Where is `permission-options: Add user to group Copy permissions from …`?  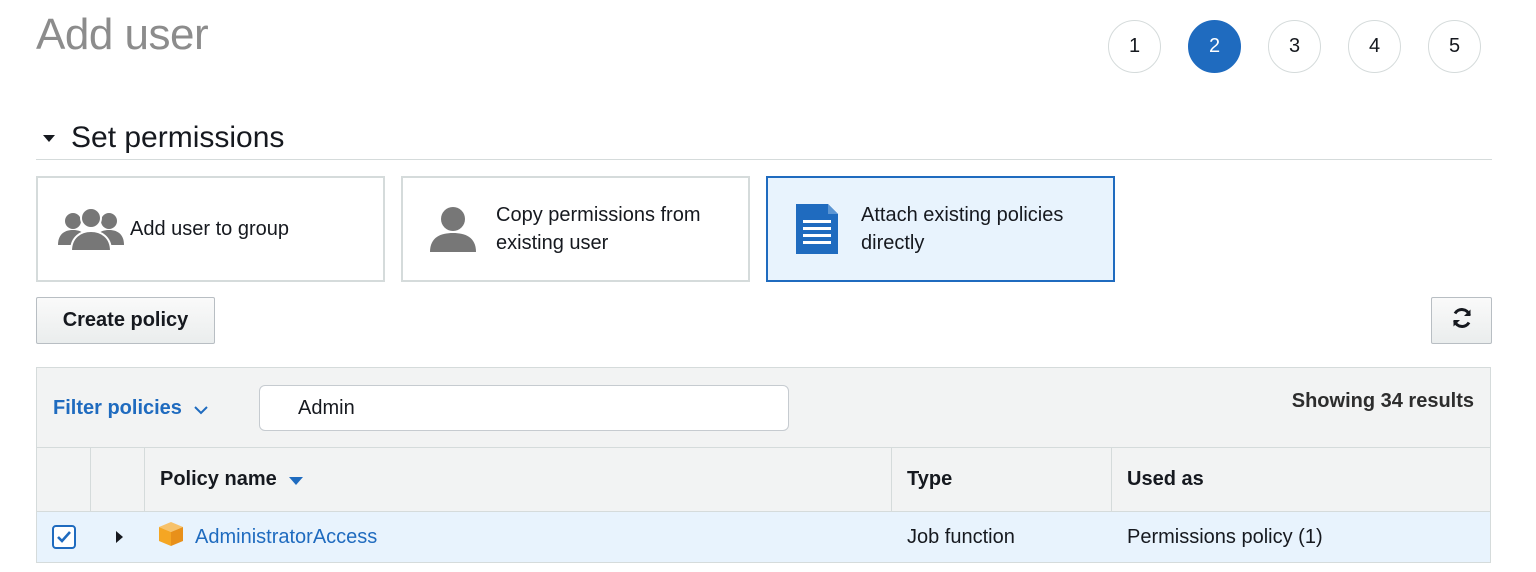 permission-options: Add user to group Copy permissions from … is located at coordinates (575, 229).